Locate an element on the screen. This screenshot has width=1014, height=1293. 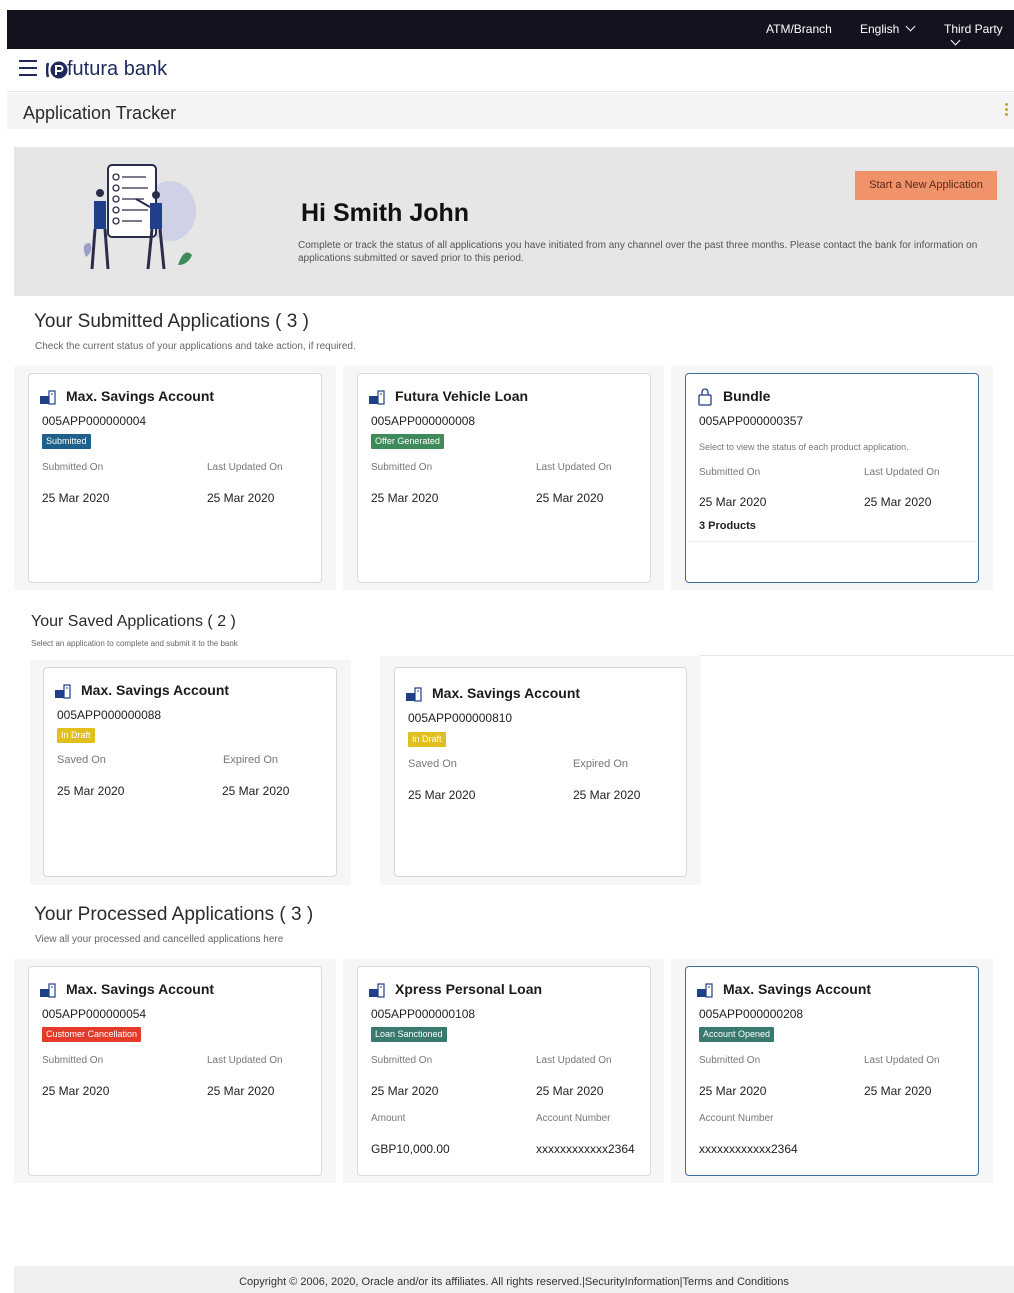
language-selector: English is located at coordinates (888, 28).